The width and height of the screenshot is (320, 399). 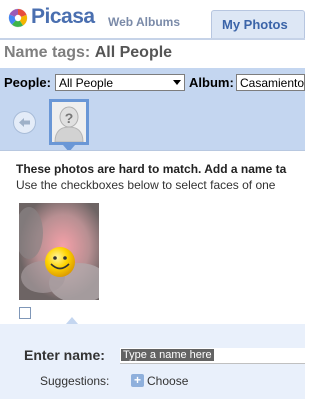 I want to click on face-select-checkbox, so click(x=25, y=313).